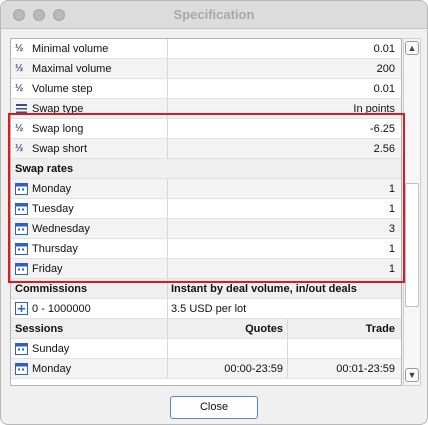 The width and height of the screenshot is (428, 425). Describe the element at coordinates (52, 369) in the screenshot. I see `row-label: Monday` at that location.